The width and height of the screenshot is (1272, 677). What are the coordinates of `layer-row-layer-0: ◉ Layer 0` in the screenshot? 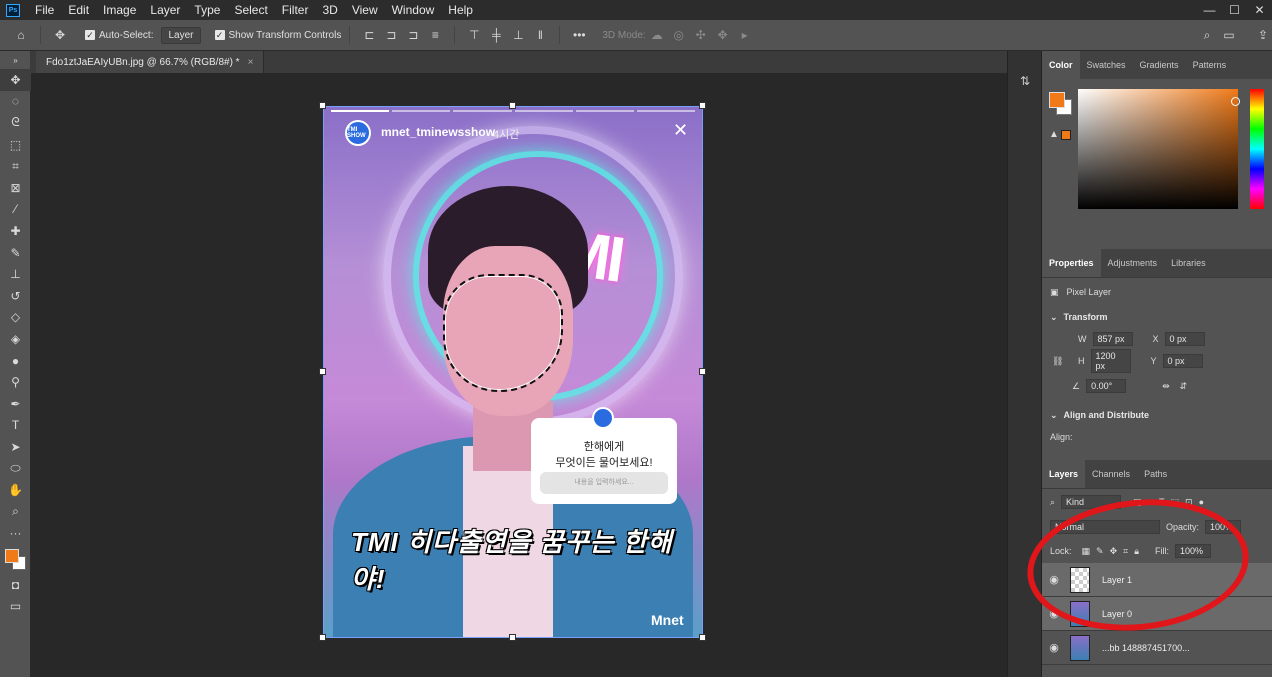 It's located at (1157, 614).